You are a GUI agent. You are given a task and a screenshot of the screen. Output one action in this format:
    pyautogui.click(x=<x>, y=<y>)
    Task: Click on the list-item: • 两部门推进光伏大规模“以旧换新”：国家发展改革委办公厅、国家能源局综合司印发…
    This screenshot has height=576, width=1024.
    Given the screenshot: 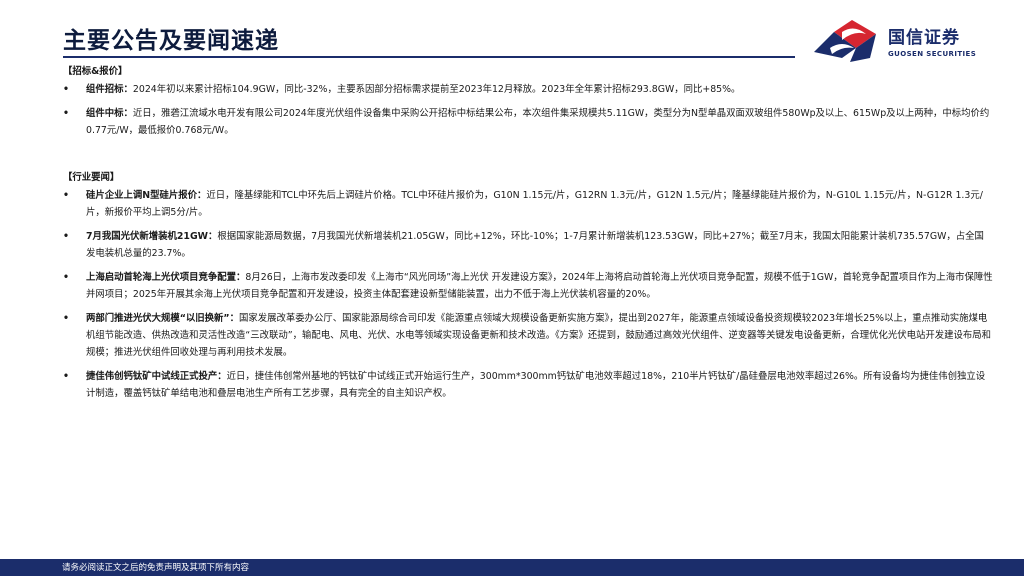 What is the action you would take?
    pyautogui.click(x=528, y=335)
    